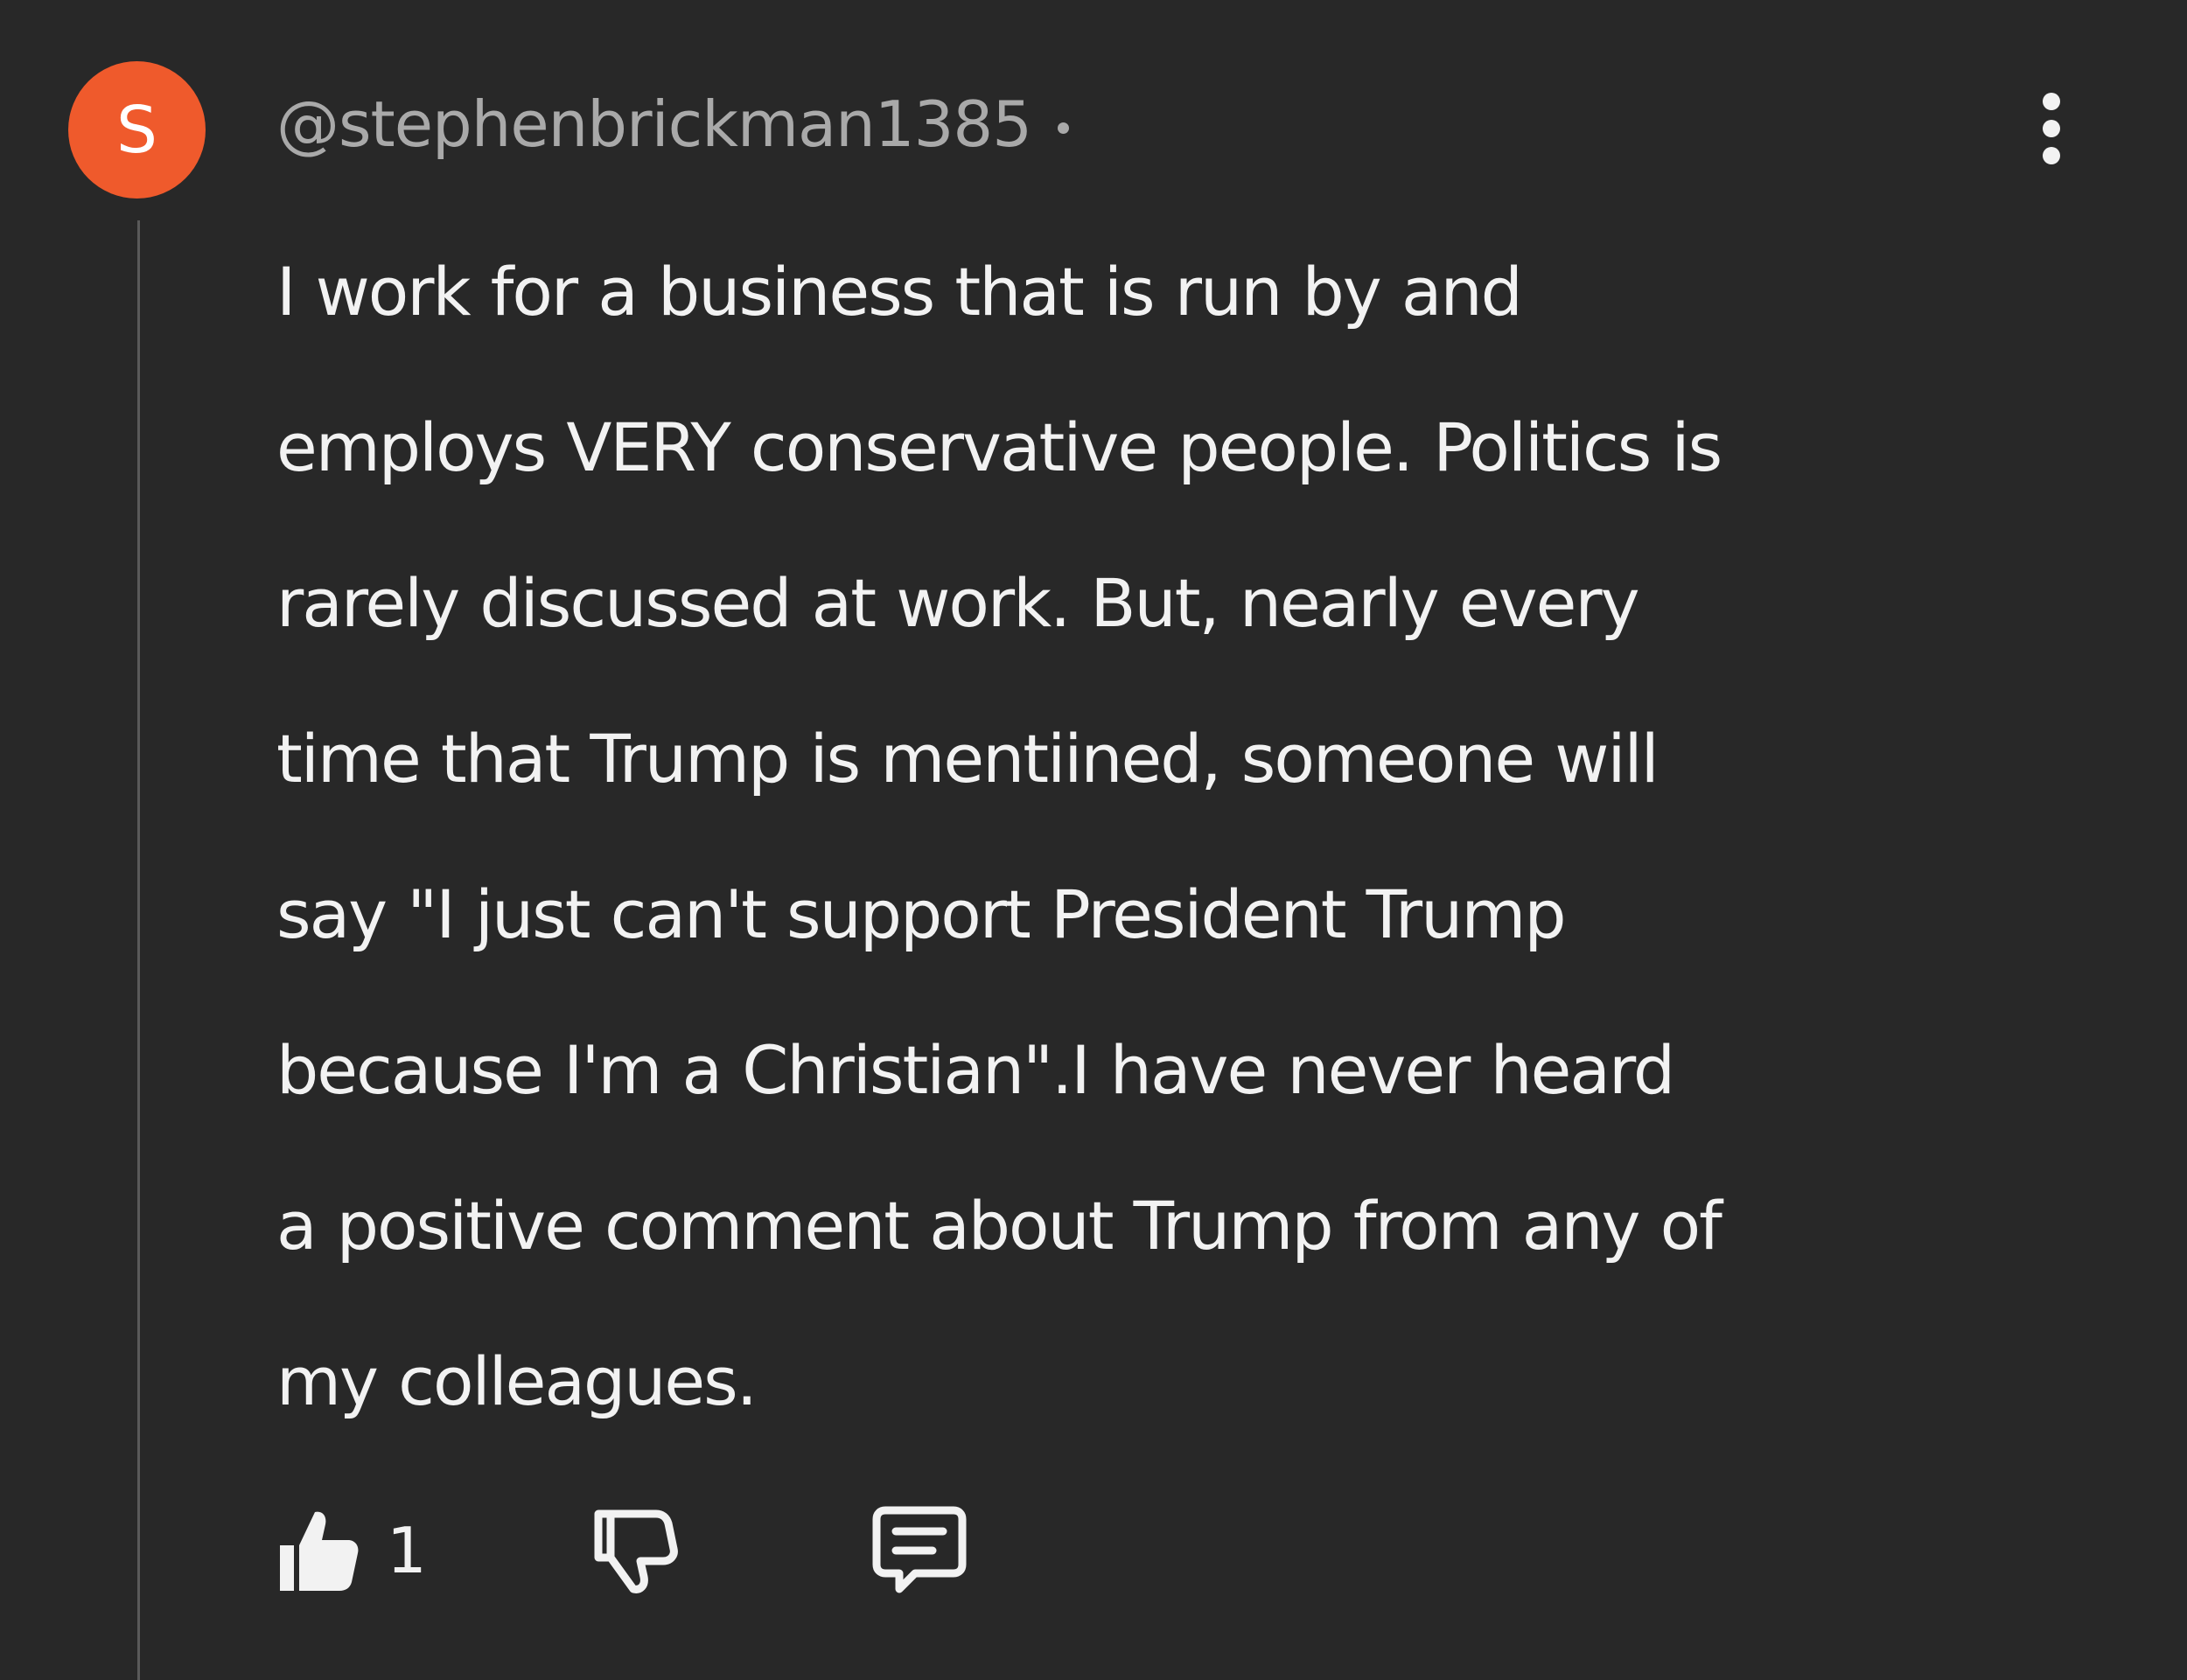  Describe the element at coordinates (900, 292) in the screenshot. I see `comment-text-line: I work for a business that is run by and` at that location.